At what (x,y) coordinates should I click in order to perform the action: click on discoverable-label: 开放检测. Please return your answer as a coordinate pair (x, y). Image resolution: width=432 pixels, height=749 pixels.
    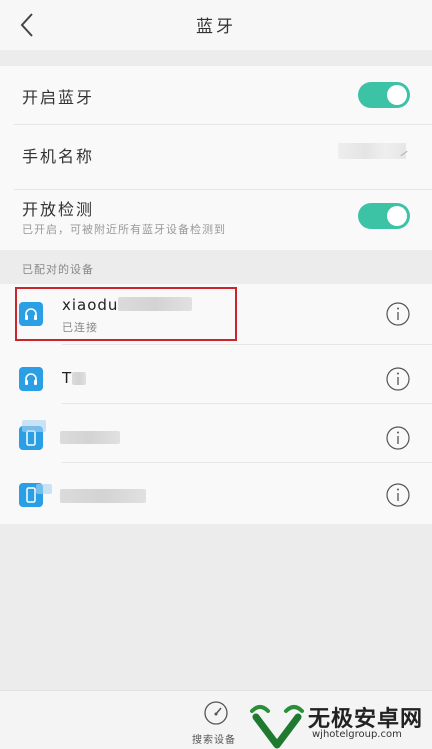
    Looking at the image, I should click on (58, 209).